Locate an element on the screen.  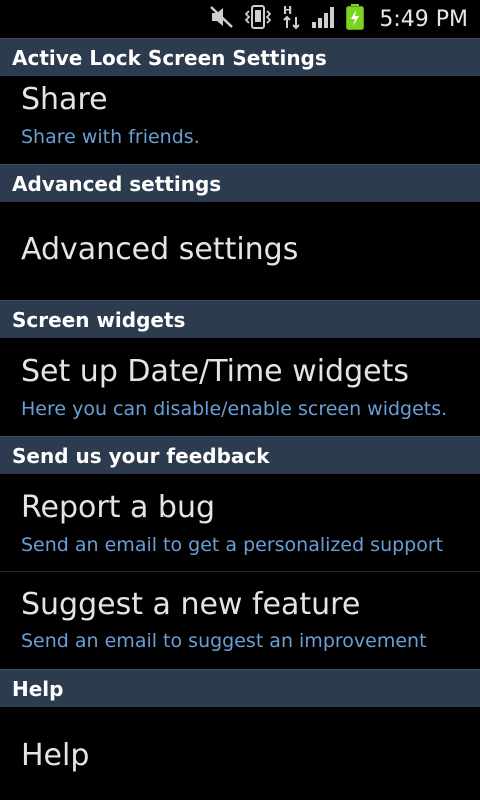
item-subtitle: Share with friends. is located at coordinates (110, 137).